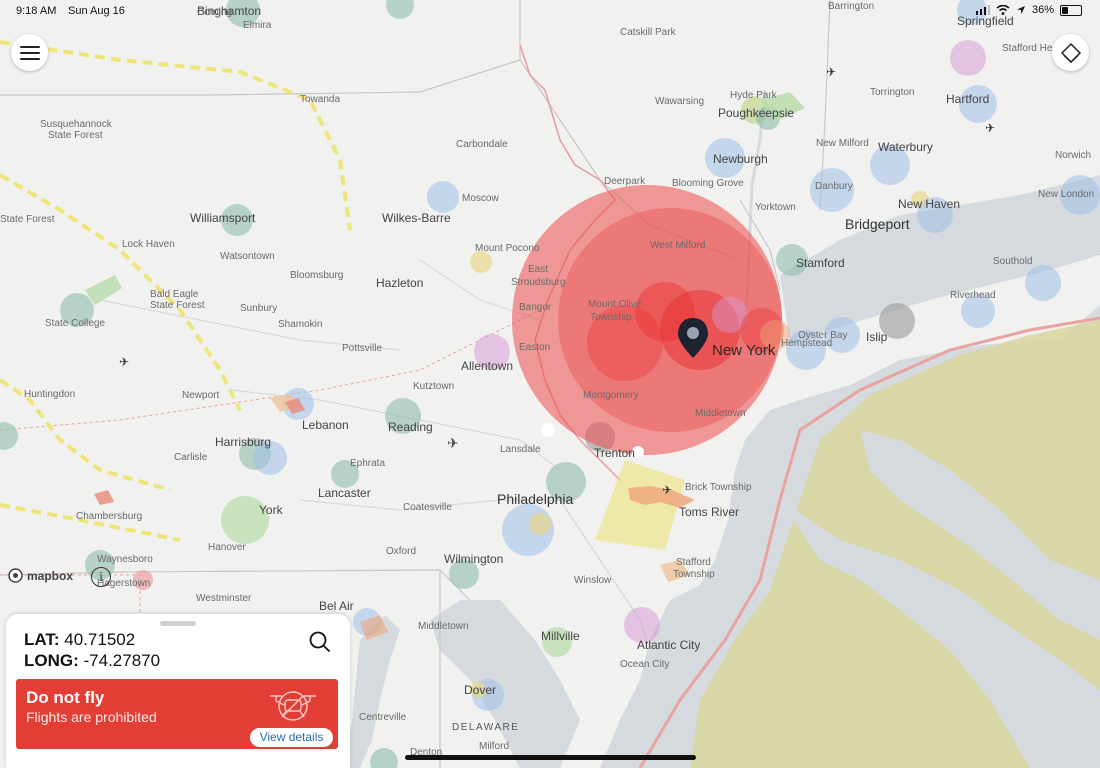  Describe the element at coordinates (611, 395) in the screenshot. I see `map-label: Montgomery` at that location.